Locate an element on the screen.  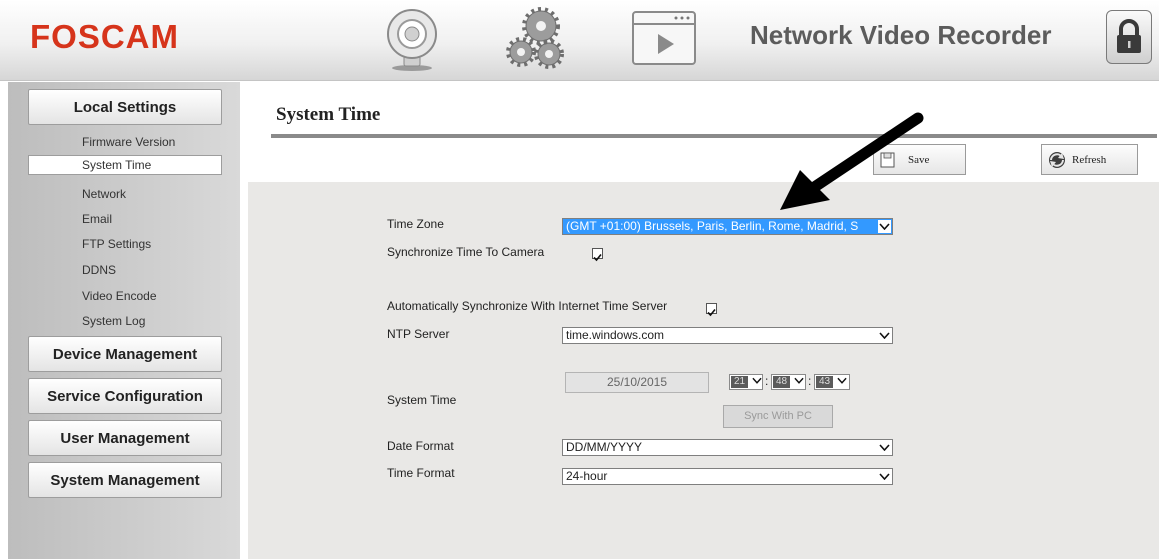
gears-icon is located at coordinates (537, 39).